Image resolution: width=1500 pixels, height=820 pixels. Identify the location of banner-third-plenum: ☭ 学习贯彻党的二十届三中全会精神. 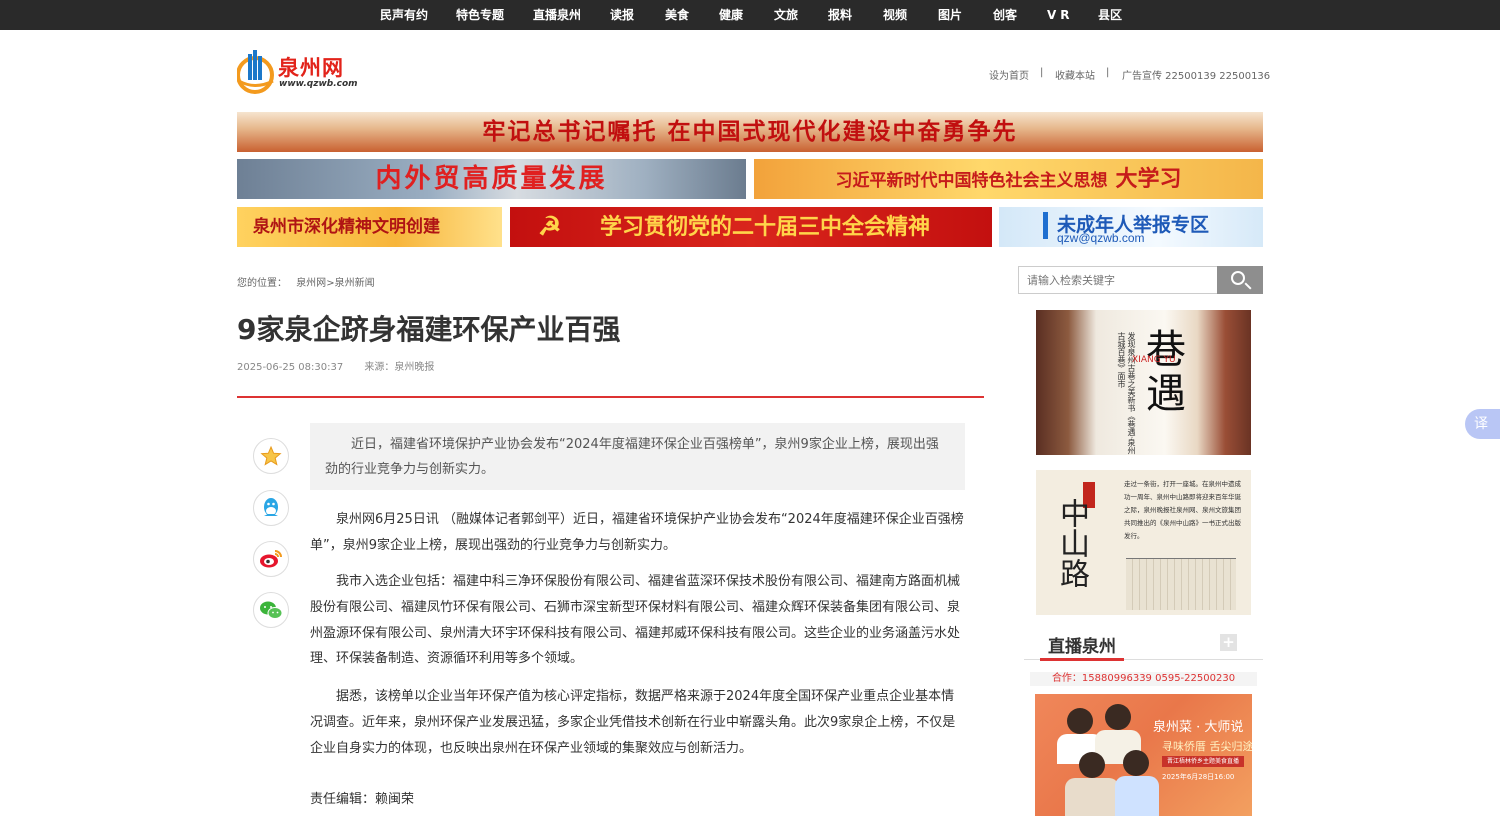
(751, 227).